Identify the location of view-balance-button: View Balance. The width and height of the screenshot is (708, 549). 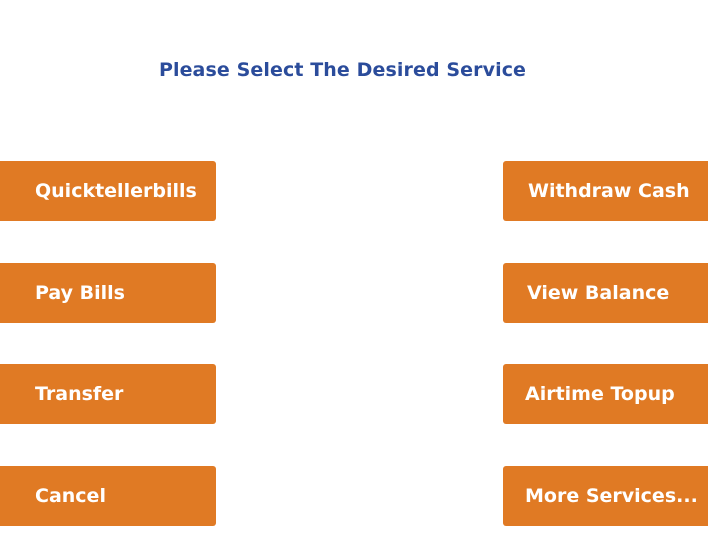
(605, 293).